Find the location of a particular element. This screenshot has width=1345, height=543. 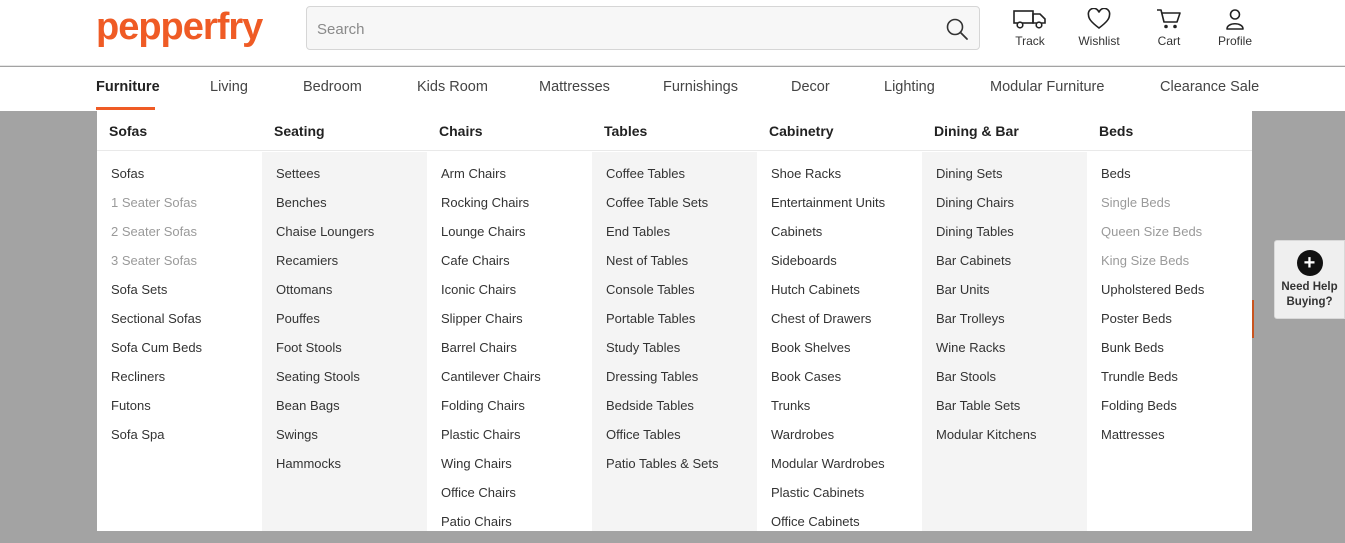

track-button: Track is located at coordinates (1030, 28).